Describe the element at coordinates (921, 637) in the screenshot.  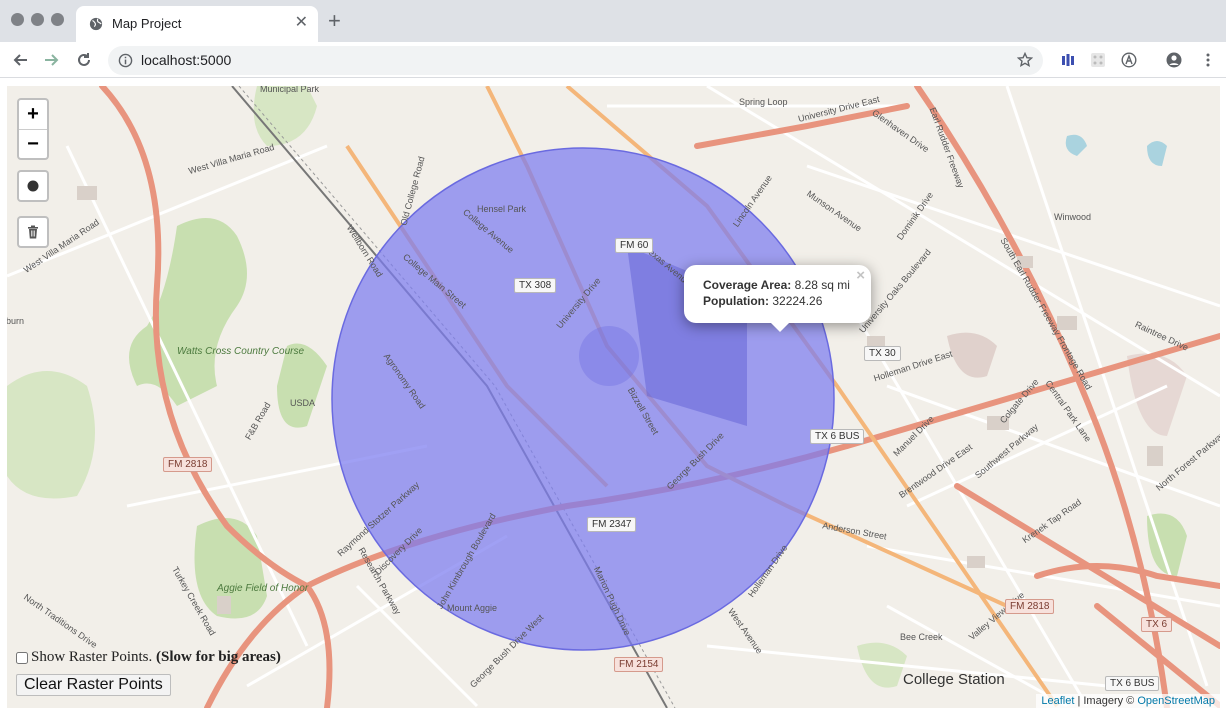
I see `map-label: Bee Creek` at that location.